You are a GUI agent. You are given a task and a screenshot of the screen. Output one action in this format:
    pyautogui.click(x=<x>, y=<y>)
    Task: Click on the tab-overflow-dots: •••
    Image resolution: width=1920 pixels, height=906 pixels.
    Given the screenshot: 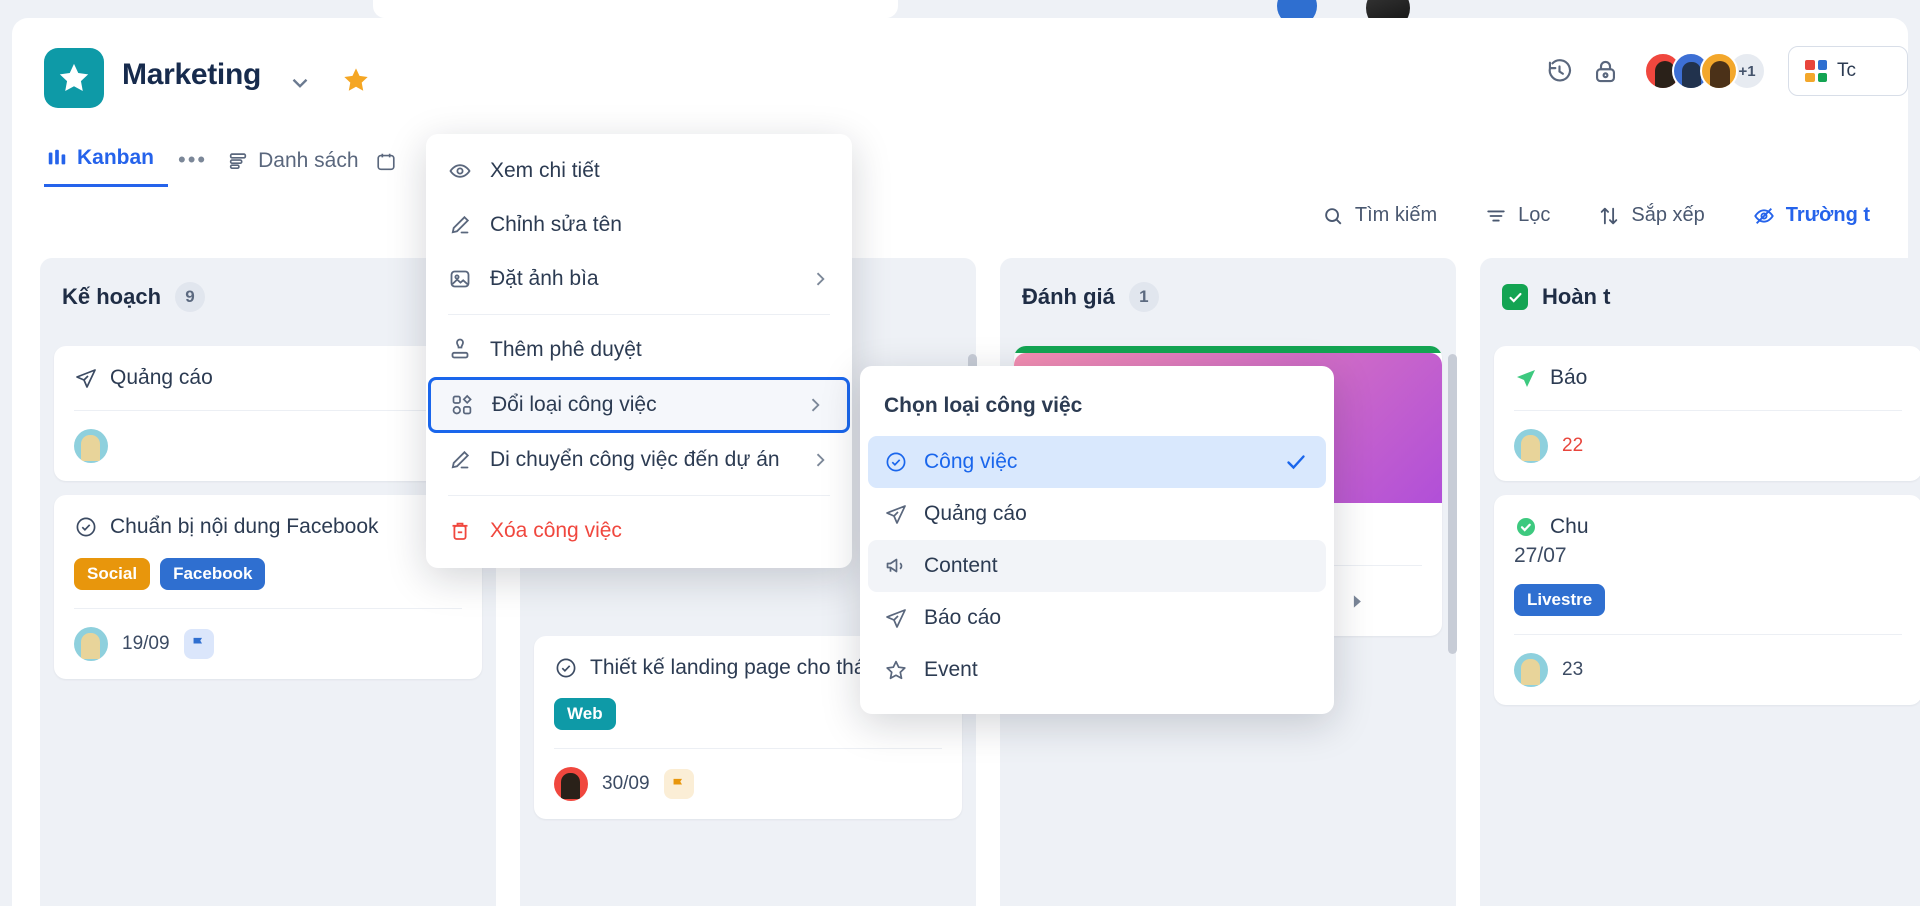 What is the action you would take?
    pyautogui.click(x=196, y=167)
    